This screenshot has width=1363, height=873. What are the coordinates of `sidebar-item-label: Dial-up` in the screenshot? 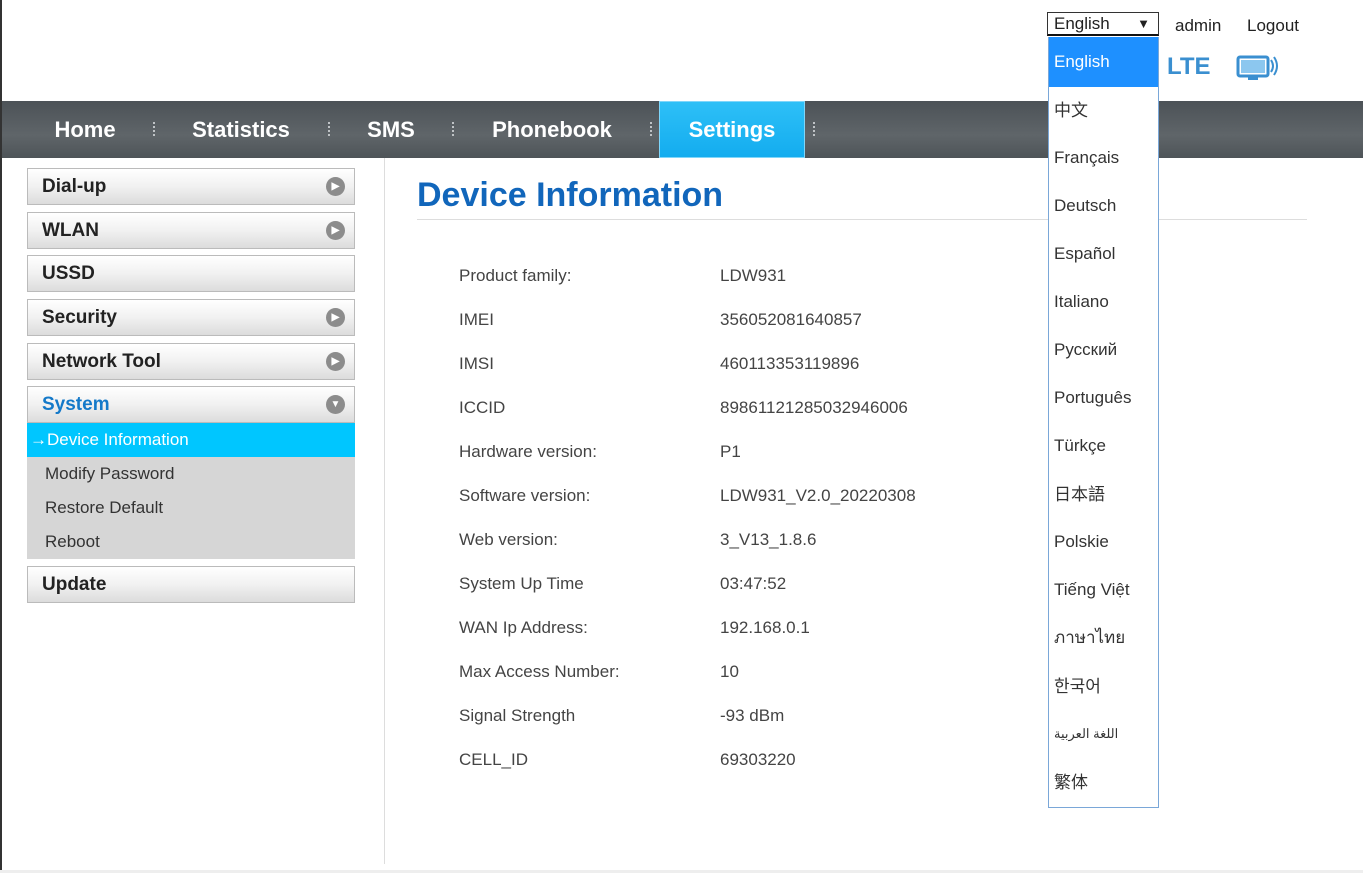 It's located at (74, 186).